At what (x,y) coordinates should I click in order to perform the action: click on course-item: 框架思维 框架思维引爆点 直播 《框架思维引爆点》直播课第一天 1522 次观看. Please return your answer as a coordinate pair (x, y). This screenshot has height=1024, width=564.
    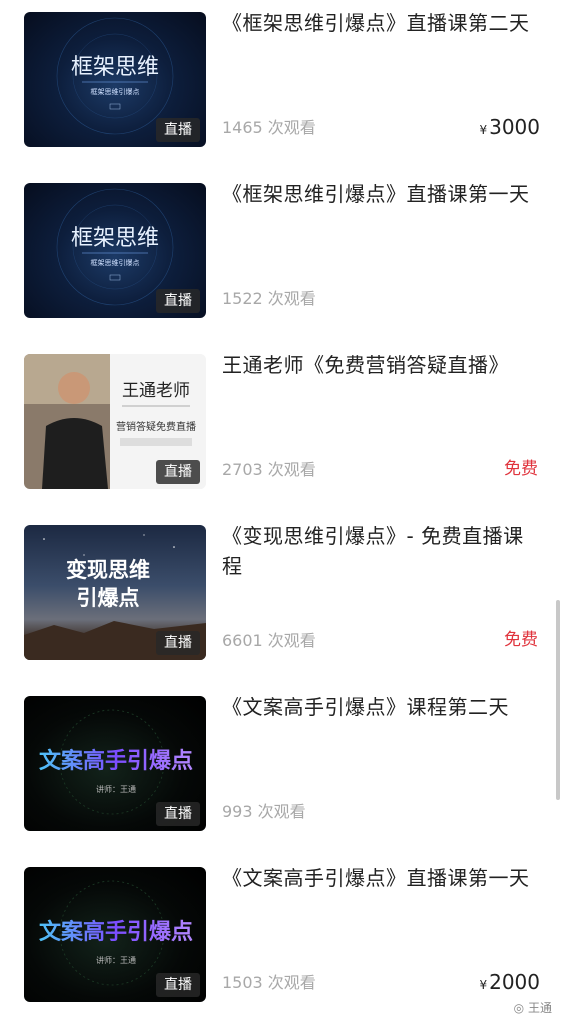
    Looking at the image, I should click on (282, 249).